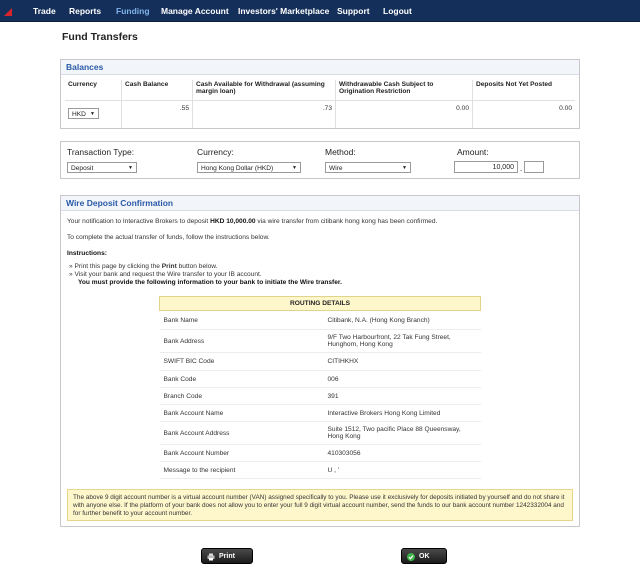  What do you see at coordinates (241, 320) in the screenshot?
I see `routing-key: Bank Name` at bounding box center [241, 320].